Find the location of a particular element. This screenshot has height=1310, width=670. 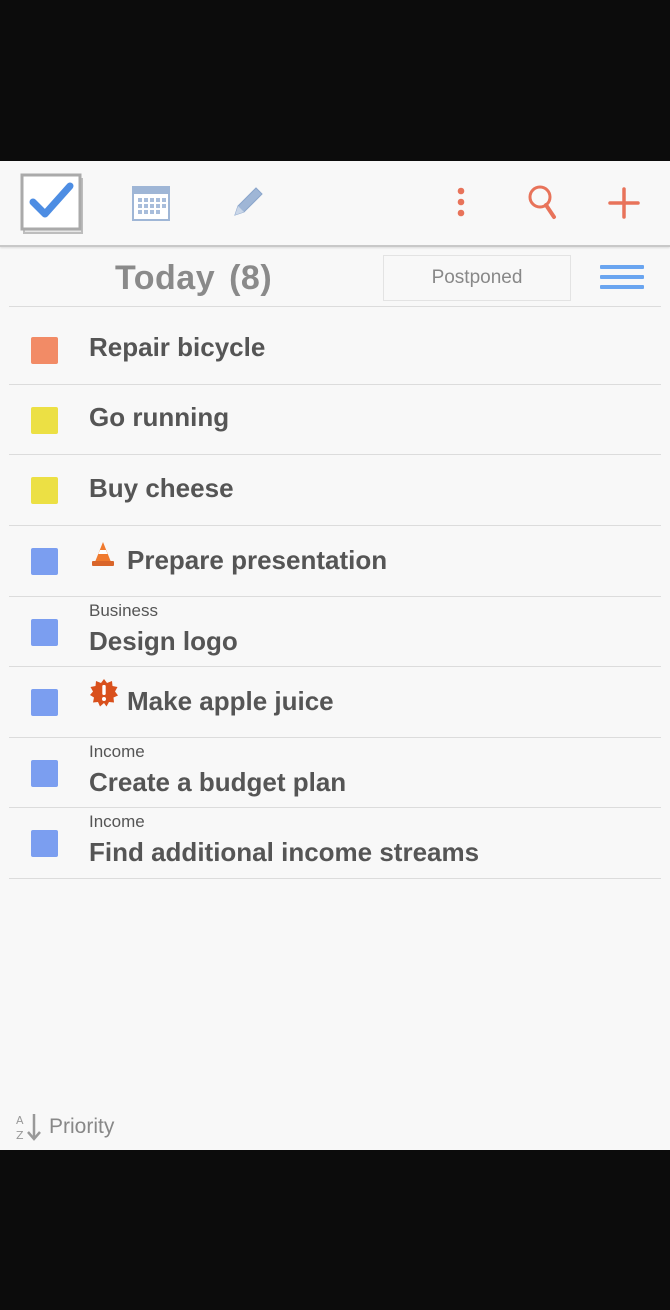

search-icon is located at coordinates (543, 203).